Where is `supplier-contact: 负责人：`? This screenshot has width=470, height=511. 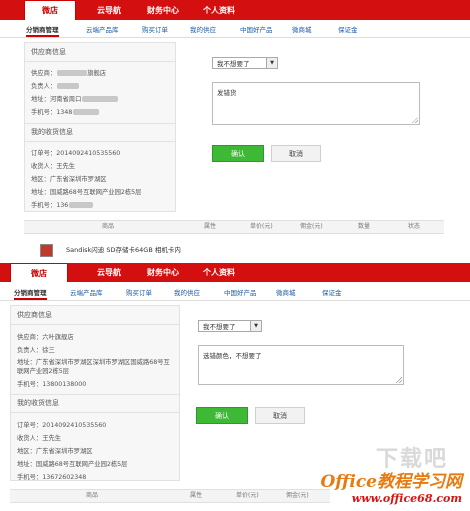 supplier-contact: 负责人： is located at coordinates (55, 85).